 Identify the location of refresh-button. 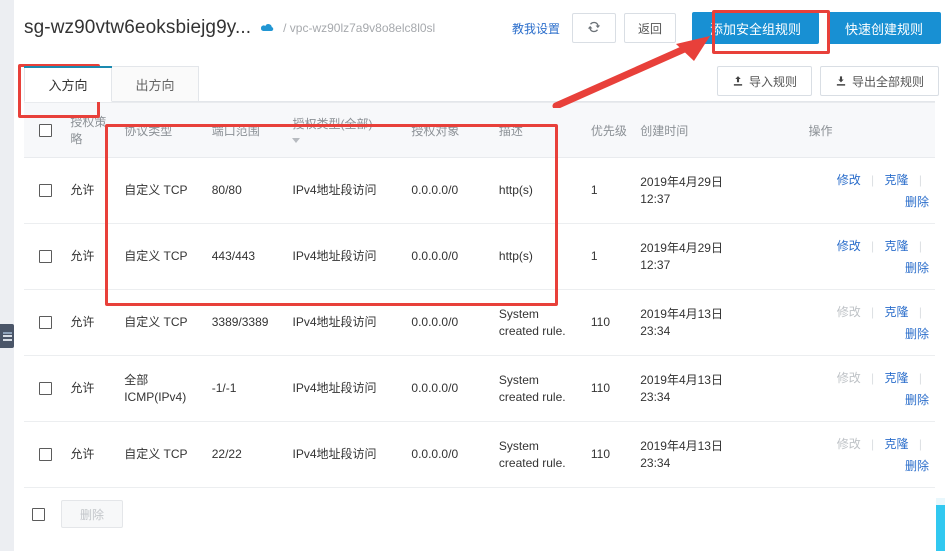
(593, 28).